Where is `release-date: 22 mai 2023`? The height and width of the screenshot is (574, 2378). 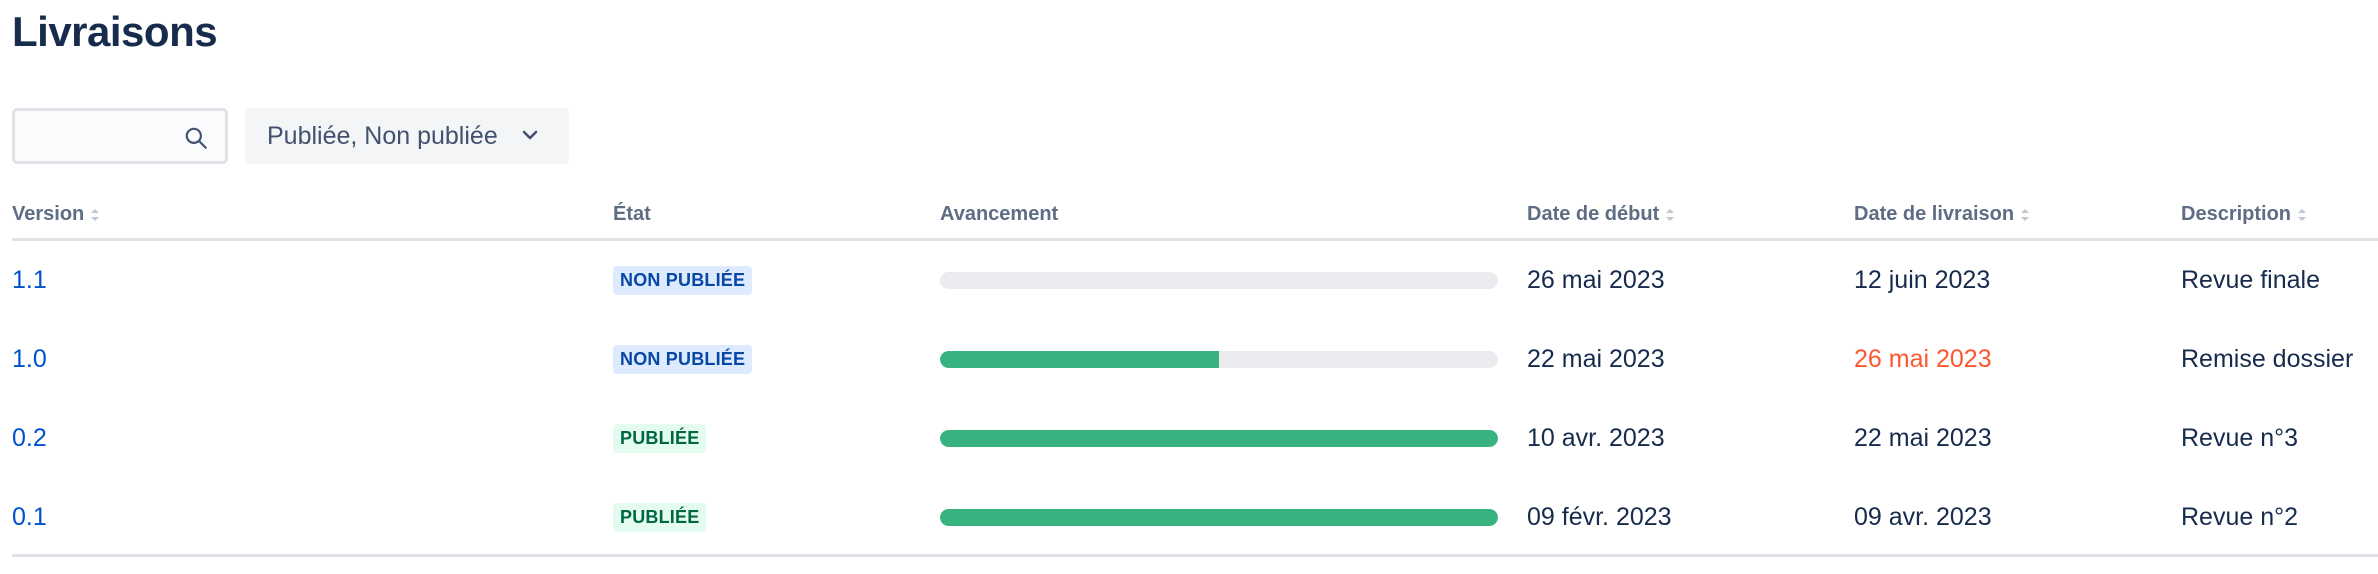 release-date: 22 mai 2023 is located at coordinates (1923, 438).